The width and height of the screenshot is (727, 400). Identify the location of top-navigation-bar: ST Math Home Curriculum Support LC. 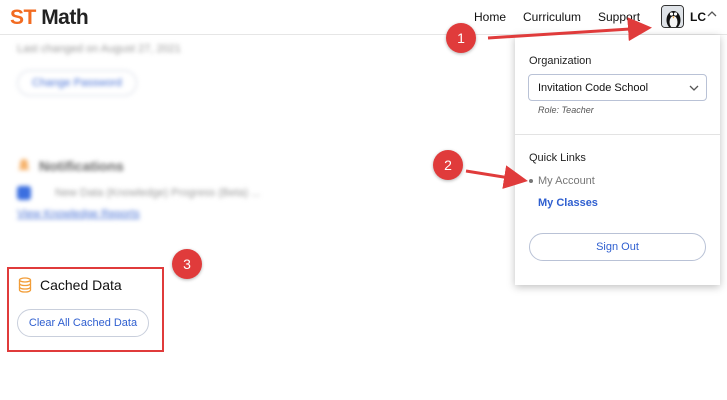
(363, 17).